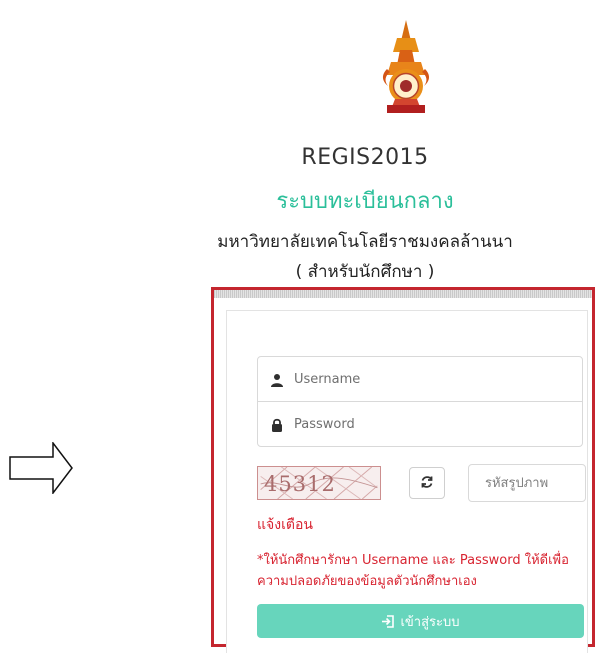 The image size is (601, 653). I want to click on login-button-label: เข้าสู่ระบบ, so click(430, 622).